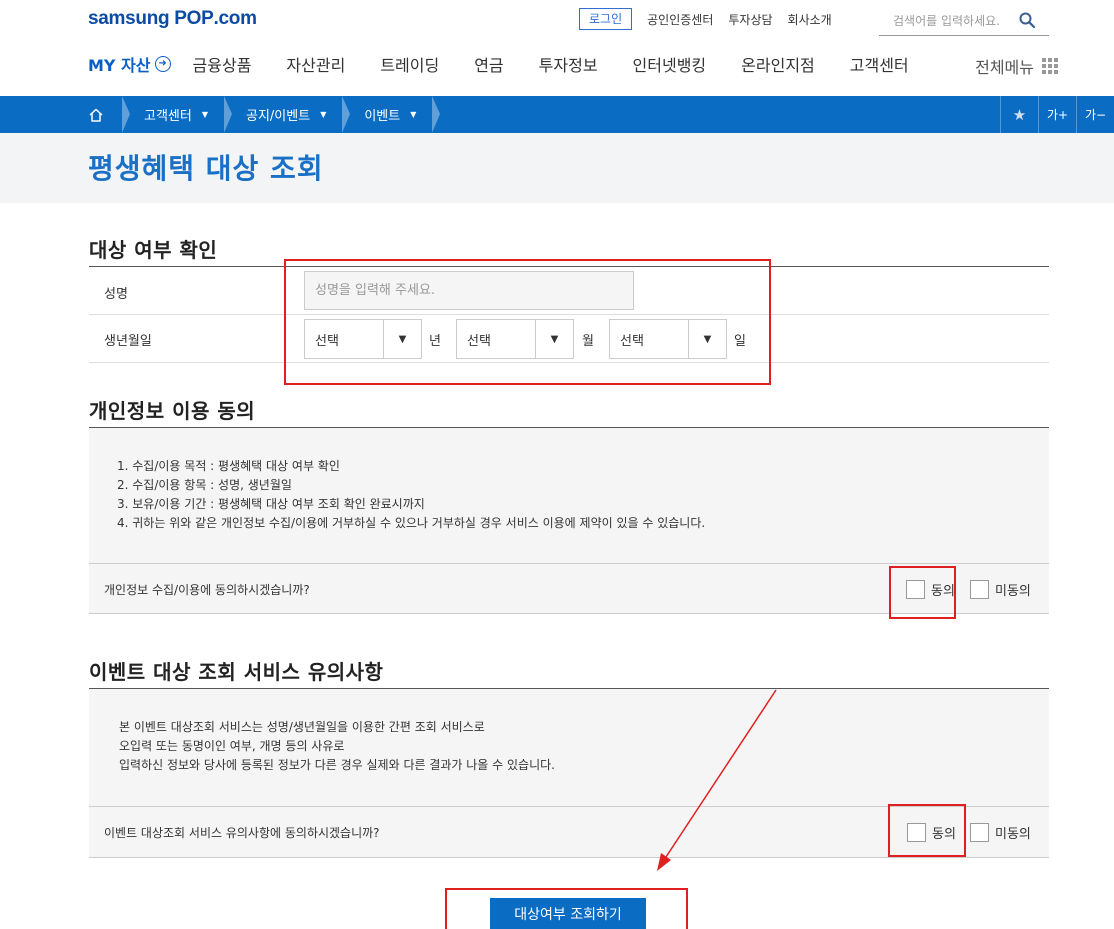 This screenshot has height=929, width=1114. Describe the element at coordinates (96, 115) in the screenshot. I see `home-icon` at that location.